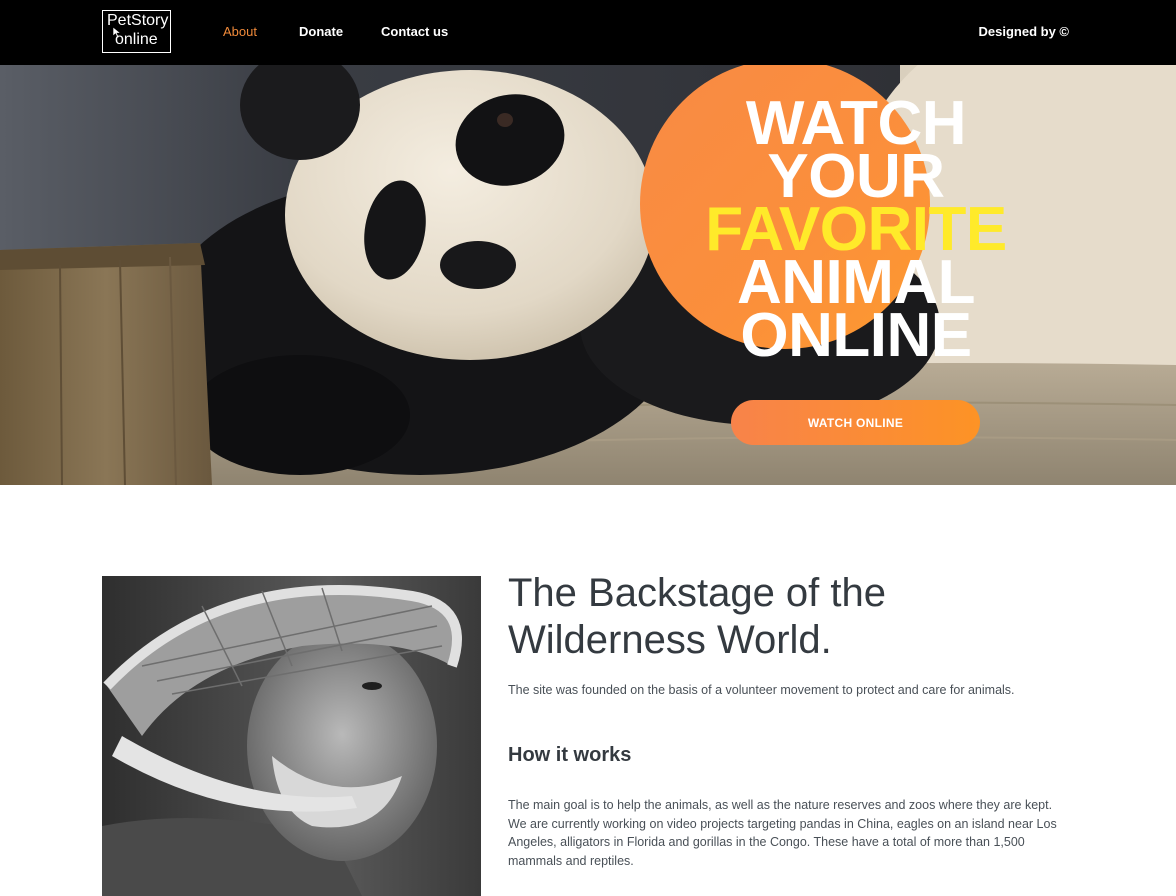 This screenshot has width=1176, height=896. What do you see at coordinates (697, 616) in the screenshot?
I see `section-title: The Backstage of the Wilderness World.` at bounding box center [697, 616].